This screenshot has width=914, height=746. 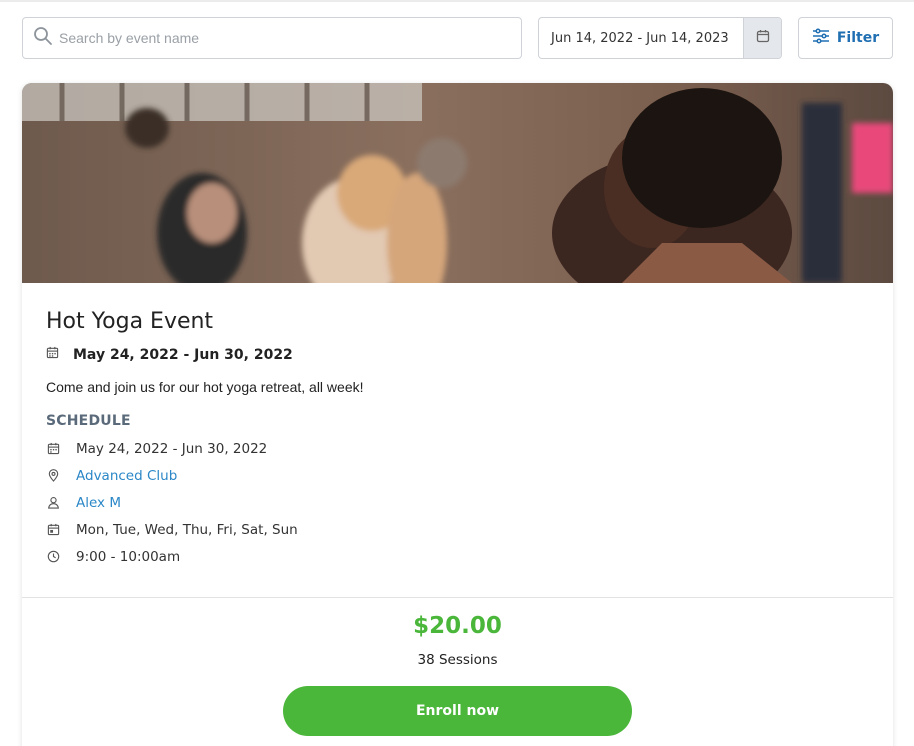 What do you see at coordinates (457, 660) in the screenshot?
I see `session-count: 38 Sessions` at bounding box center [457, 660].